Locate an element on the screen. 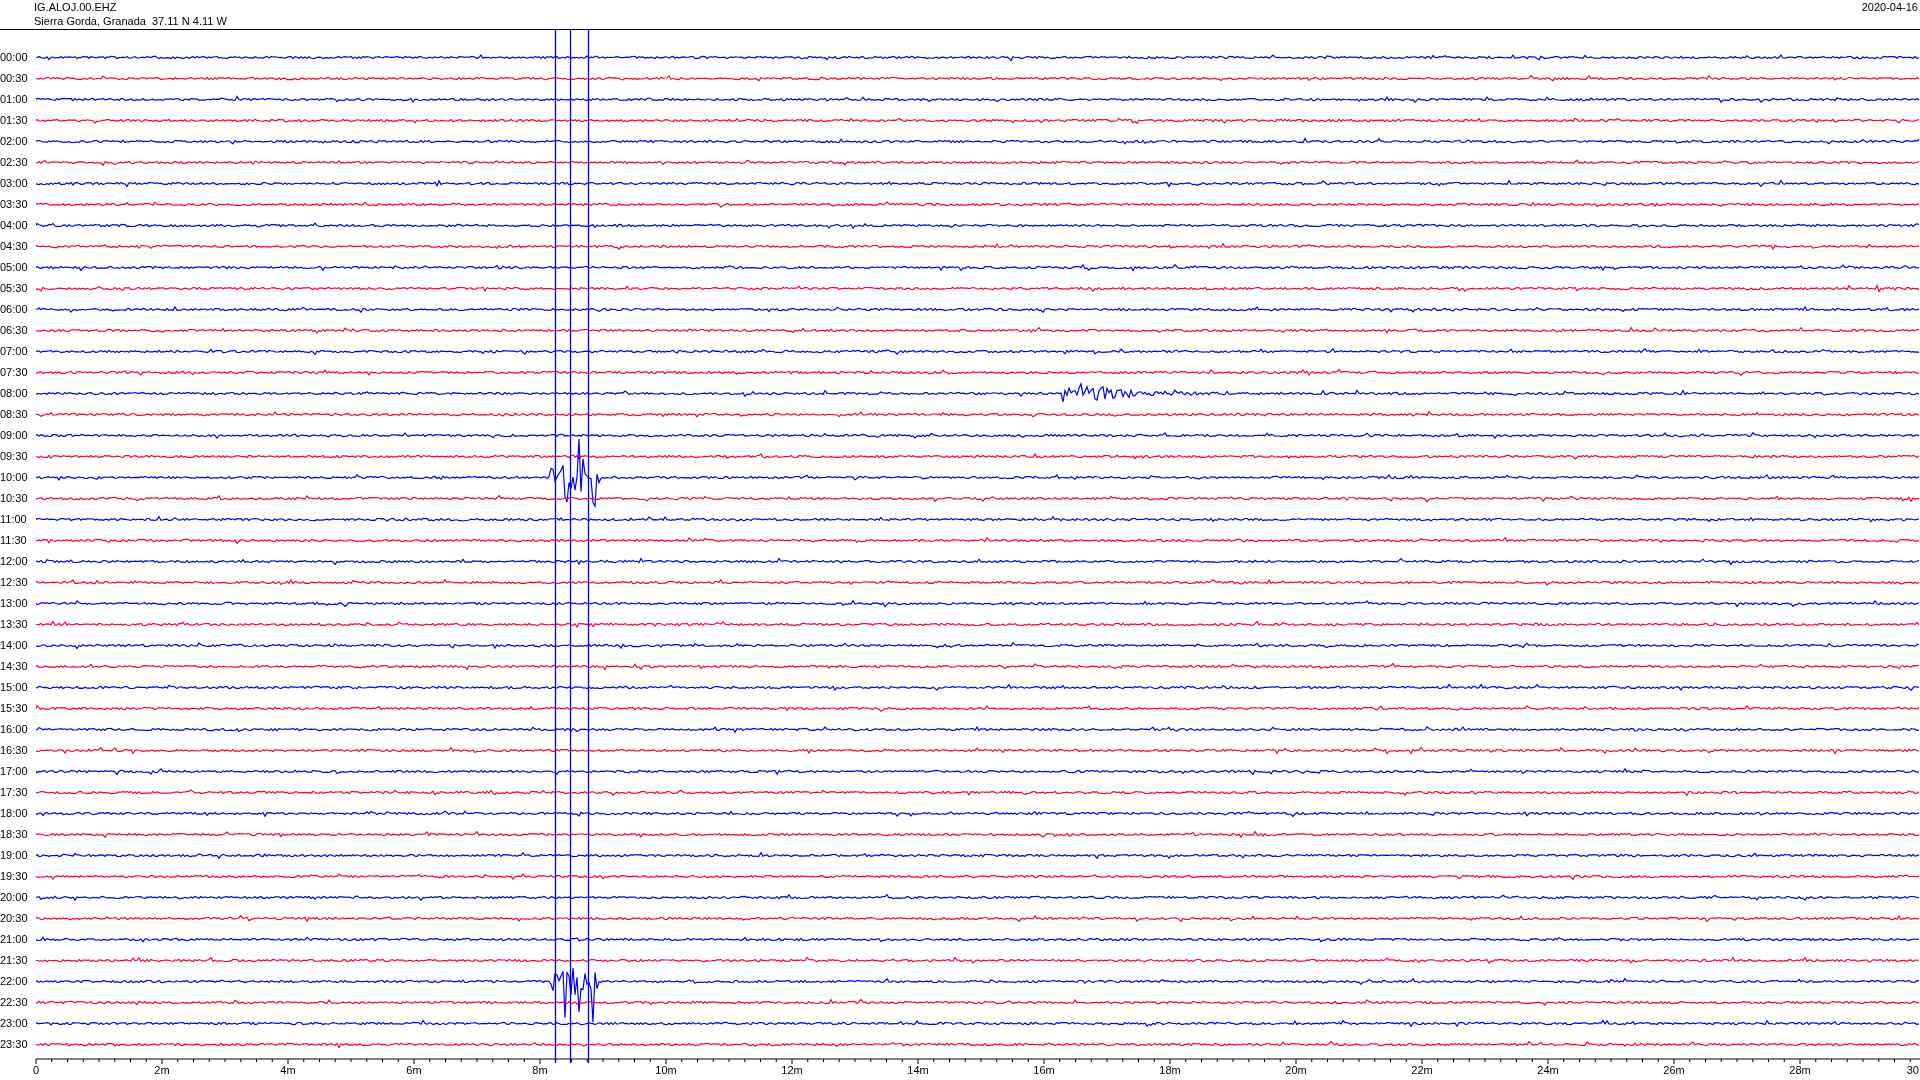 The image size is (1920, 1080). time-label: 21:30 is located at coordinates (14, 960).